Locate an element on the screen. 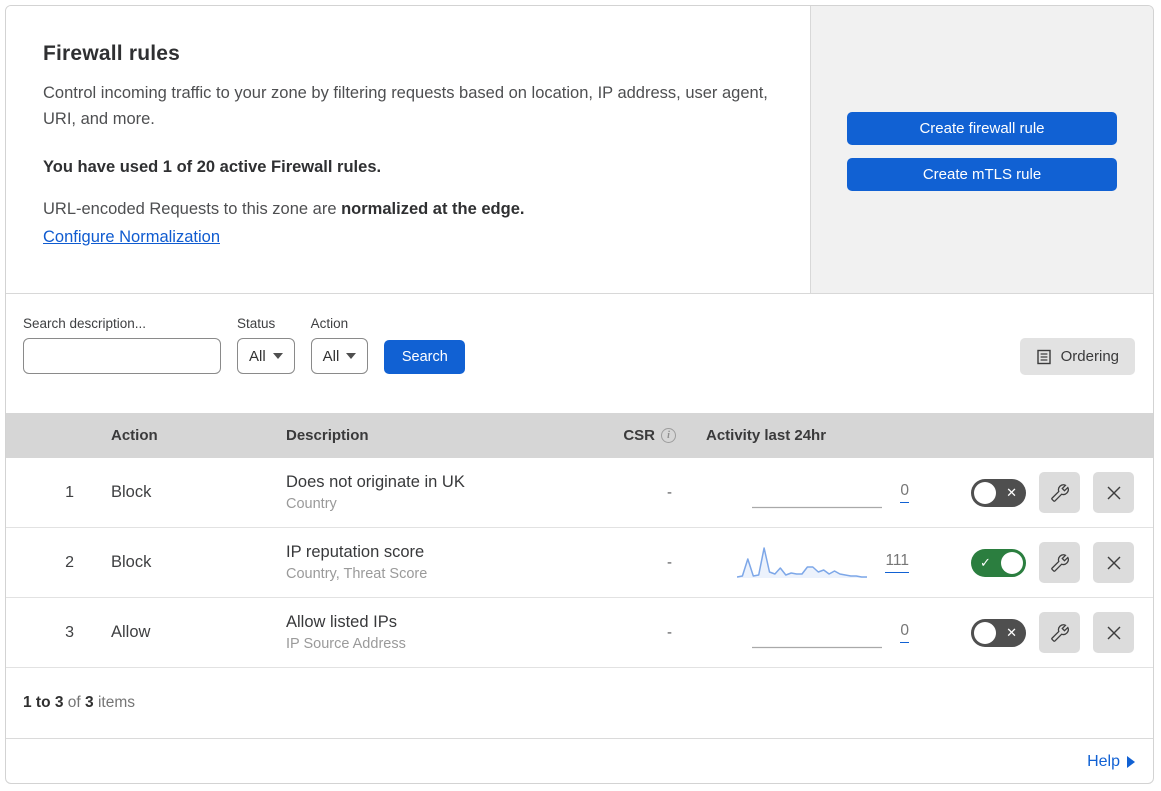  rule-description: IP reputation score is located at coordinates (355, 552).